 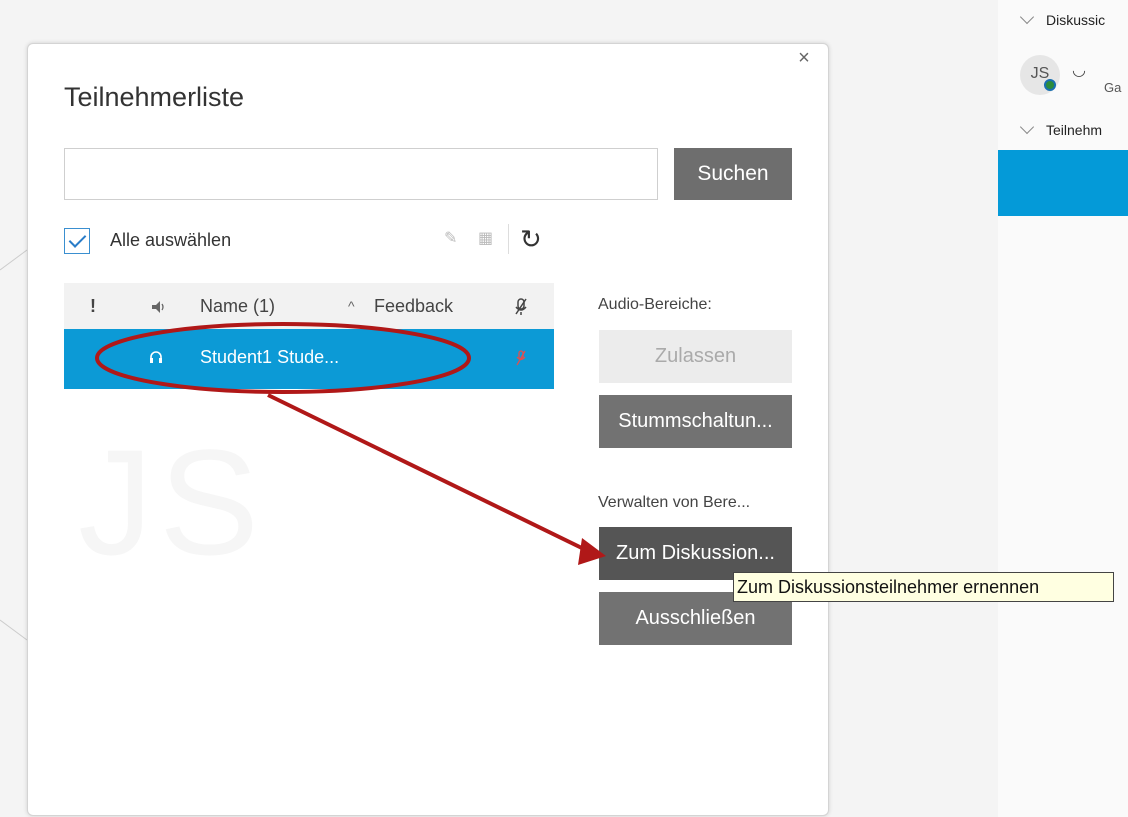 I want to click on chat-icon: ✎, so click(x=450, y=238).